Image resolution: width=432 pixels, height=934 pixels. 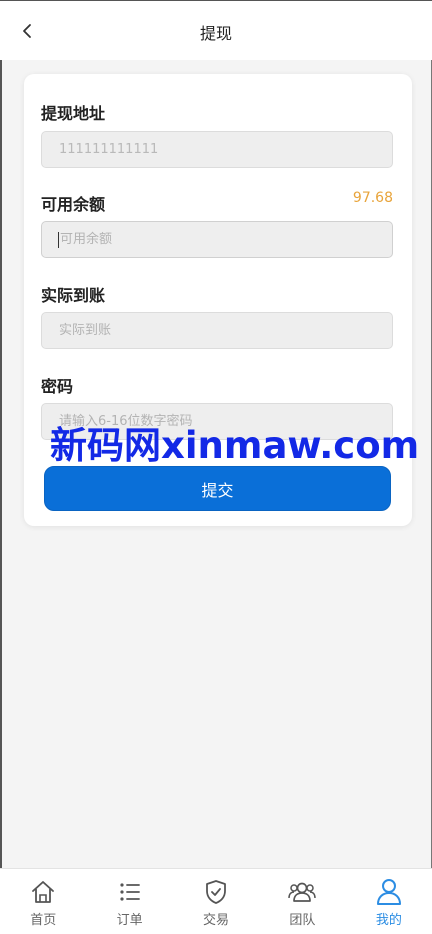 What do you see at coordinates (129, 901) in the screenshot?
I see `tab-orders: 订单` at bounding box center [129, 901].